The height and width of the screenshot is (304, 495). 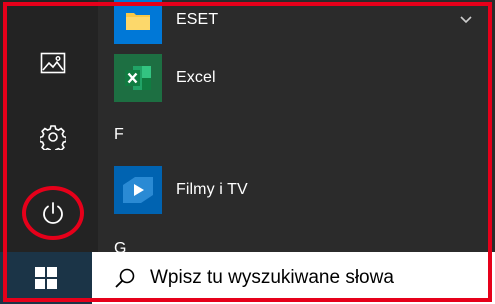 I want to click on search-icon, so click(x=125, y=278).